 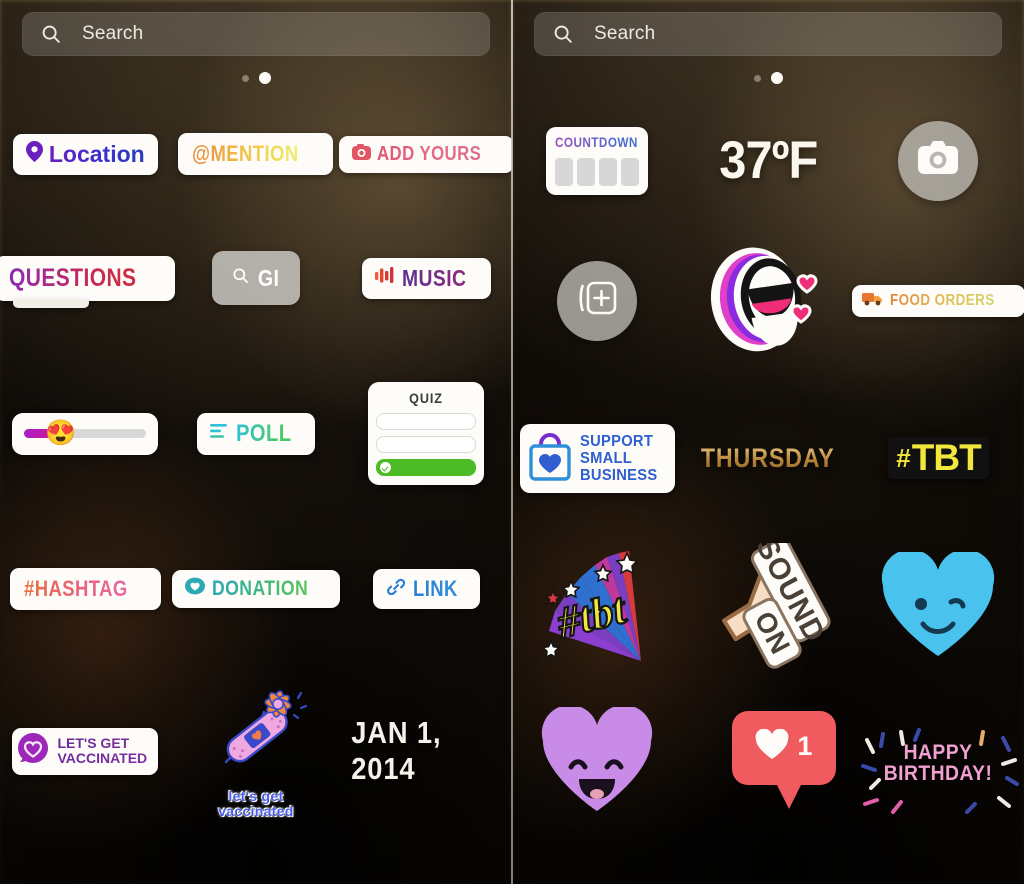 I want to click on add-yours-sticker-label: ADD YOURS, so click(x=429, y=153).